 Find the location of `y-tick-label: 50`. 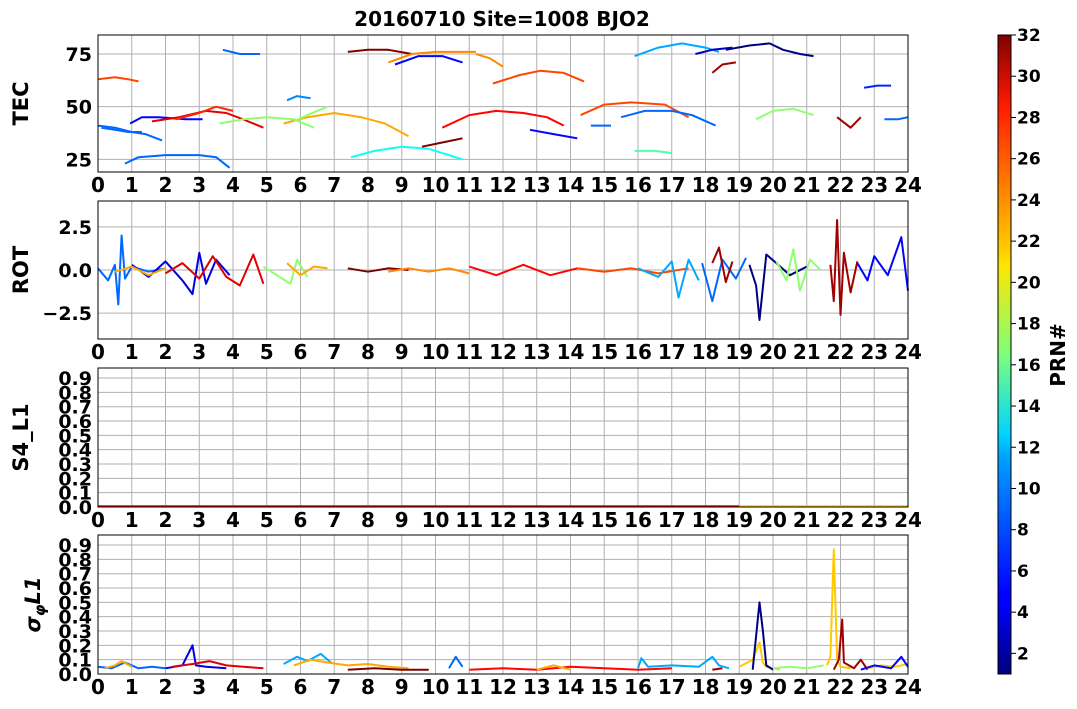

y-tick-label: 50 is located at coordinates (79, 108).